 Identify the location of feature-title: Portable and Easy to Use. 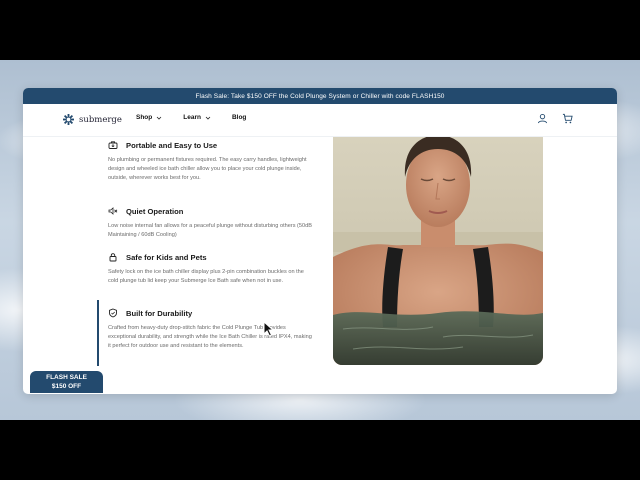
(172, 145).